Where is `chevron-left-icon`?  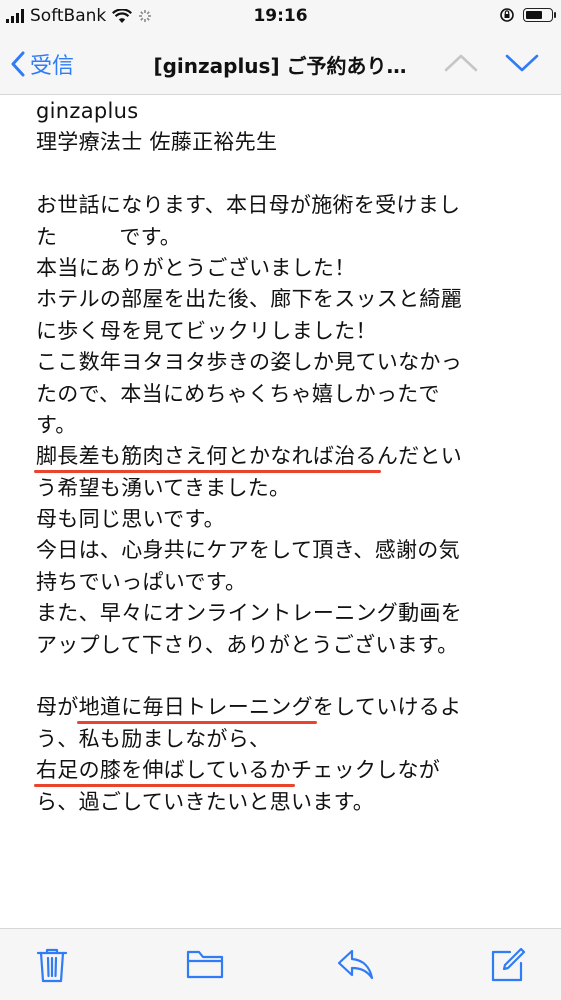
chevron-left-icon is located at coordinates (18, 64).